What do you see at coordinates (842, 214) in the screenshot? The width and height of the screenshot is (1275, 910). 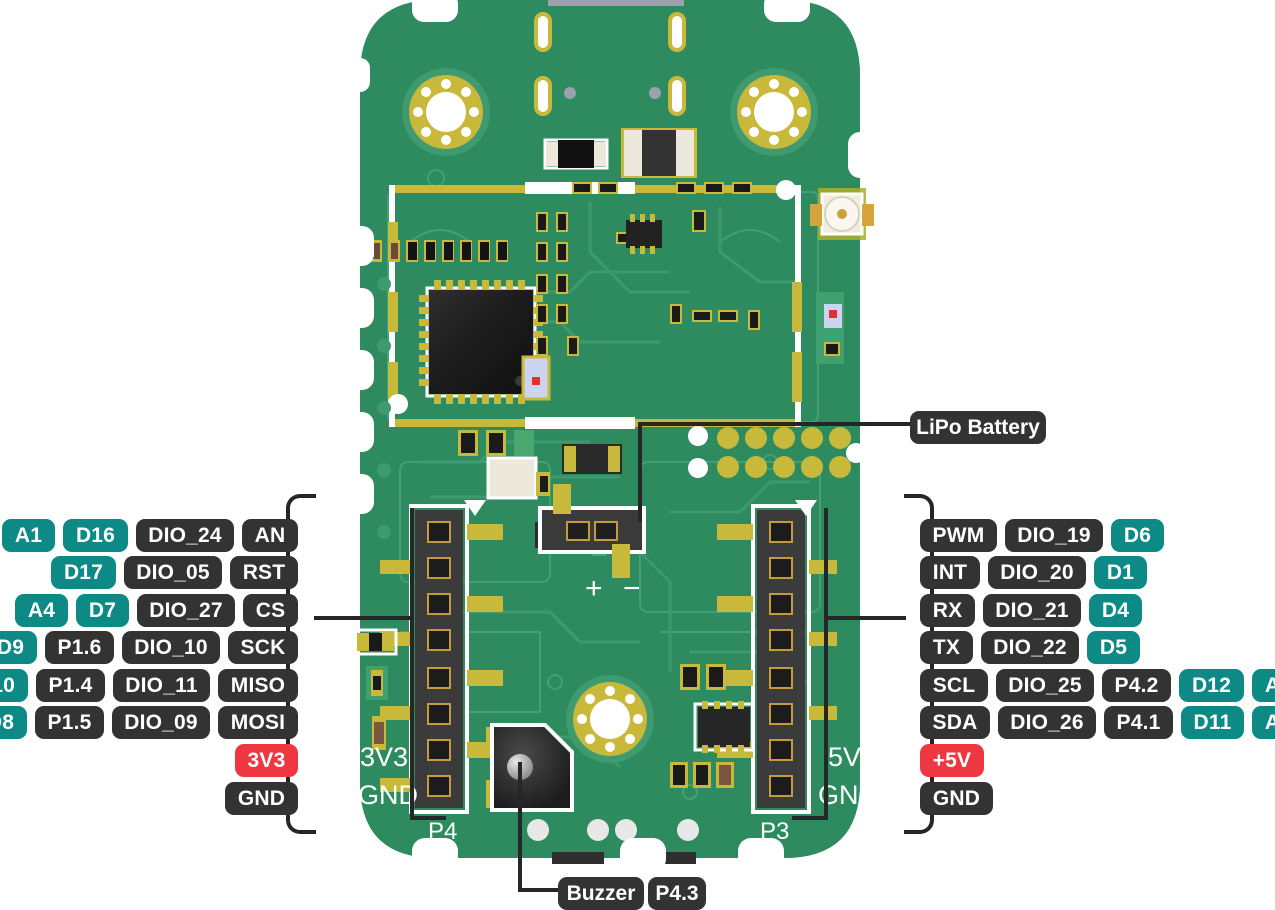 I see `ufl-antenna-connector` at bounding box center [842, 214].